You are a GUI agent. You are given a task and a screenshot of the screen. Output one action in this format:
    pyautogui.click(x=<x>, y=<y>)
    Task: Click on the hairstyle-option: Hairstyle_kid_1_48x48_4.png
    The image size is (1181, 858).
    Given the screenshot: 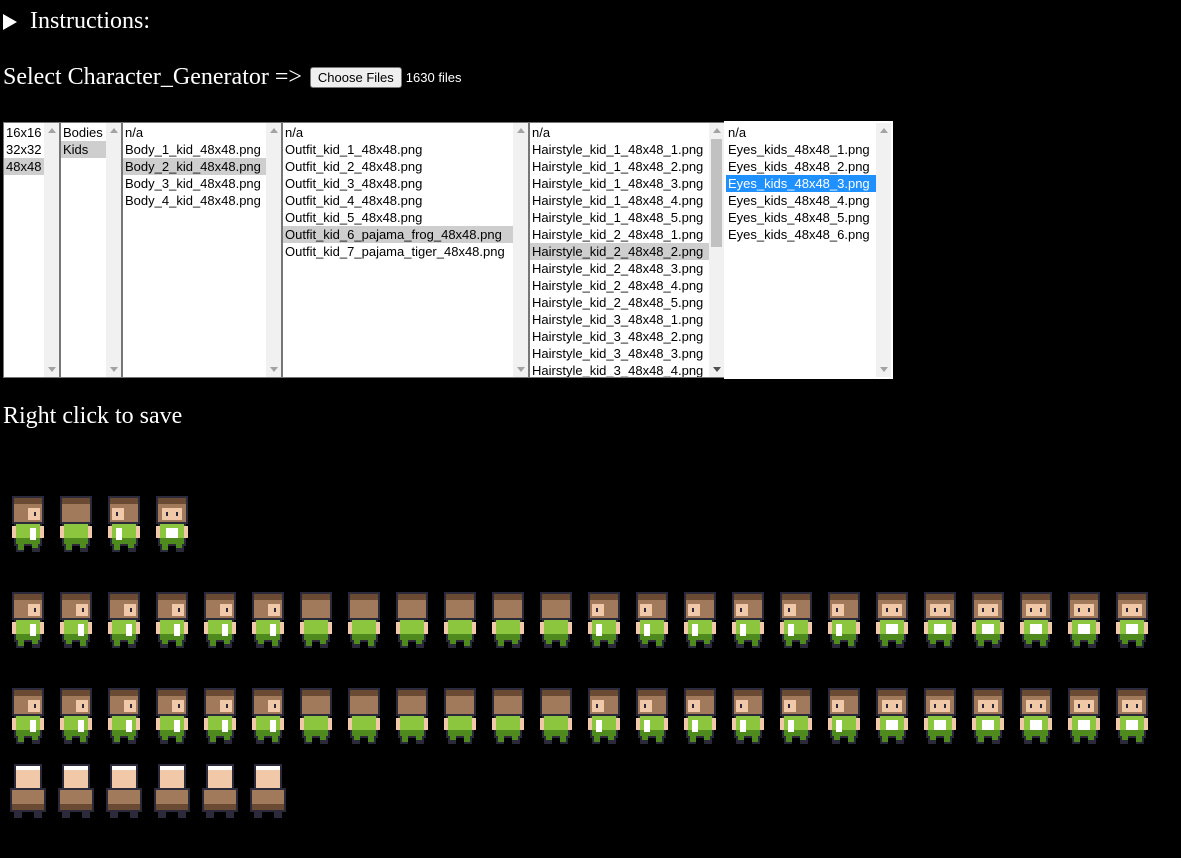 What is the action you would take?
    pyautogui.click(x=627, y=200)
    